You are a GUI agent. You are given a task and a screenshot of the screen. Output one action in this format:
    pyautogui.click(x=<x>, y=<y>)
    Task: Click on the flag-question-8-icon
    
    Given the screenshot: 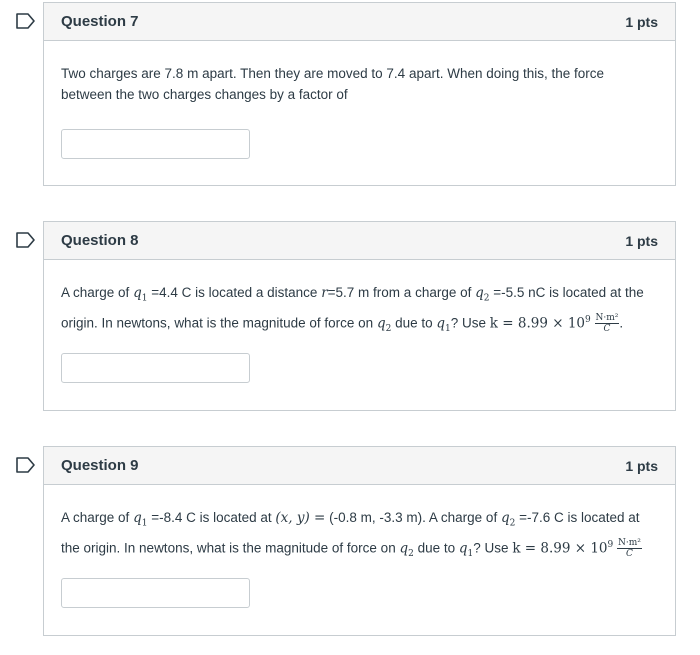 What is the action you would take?
    pyautogui.click(x=26, y=240)
    